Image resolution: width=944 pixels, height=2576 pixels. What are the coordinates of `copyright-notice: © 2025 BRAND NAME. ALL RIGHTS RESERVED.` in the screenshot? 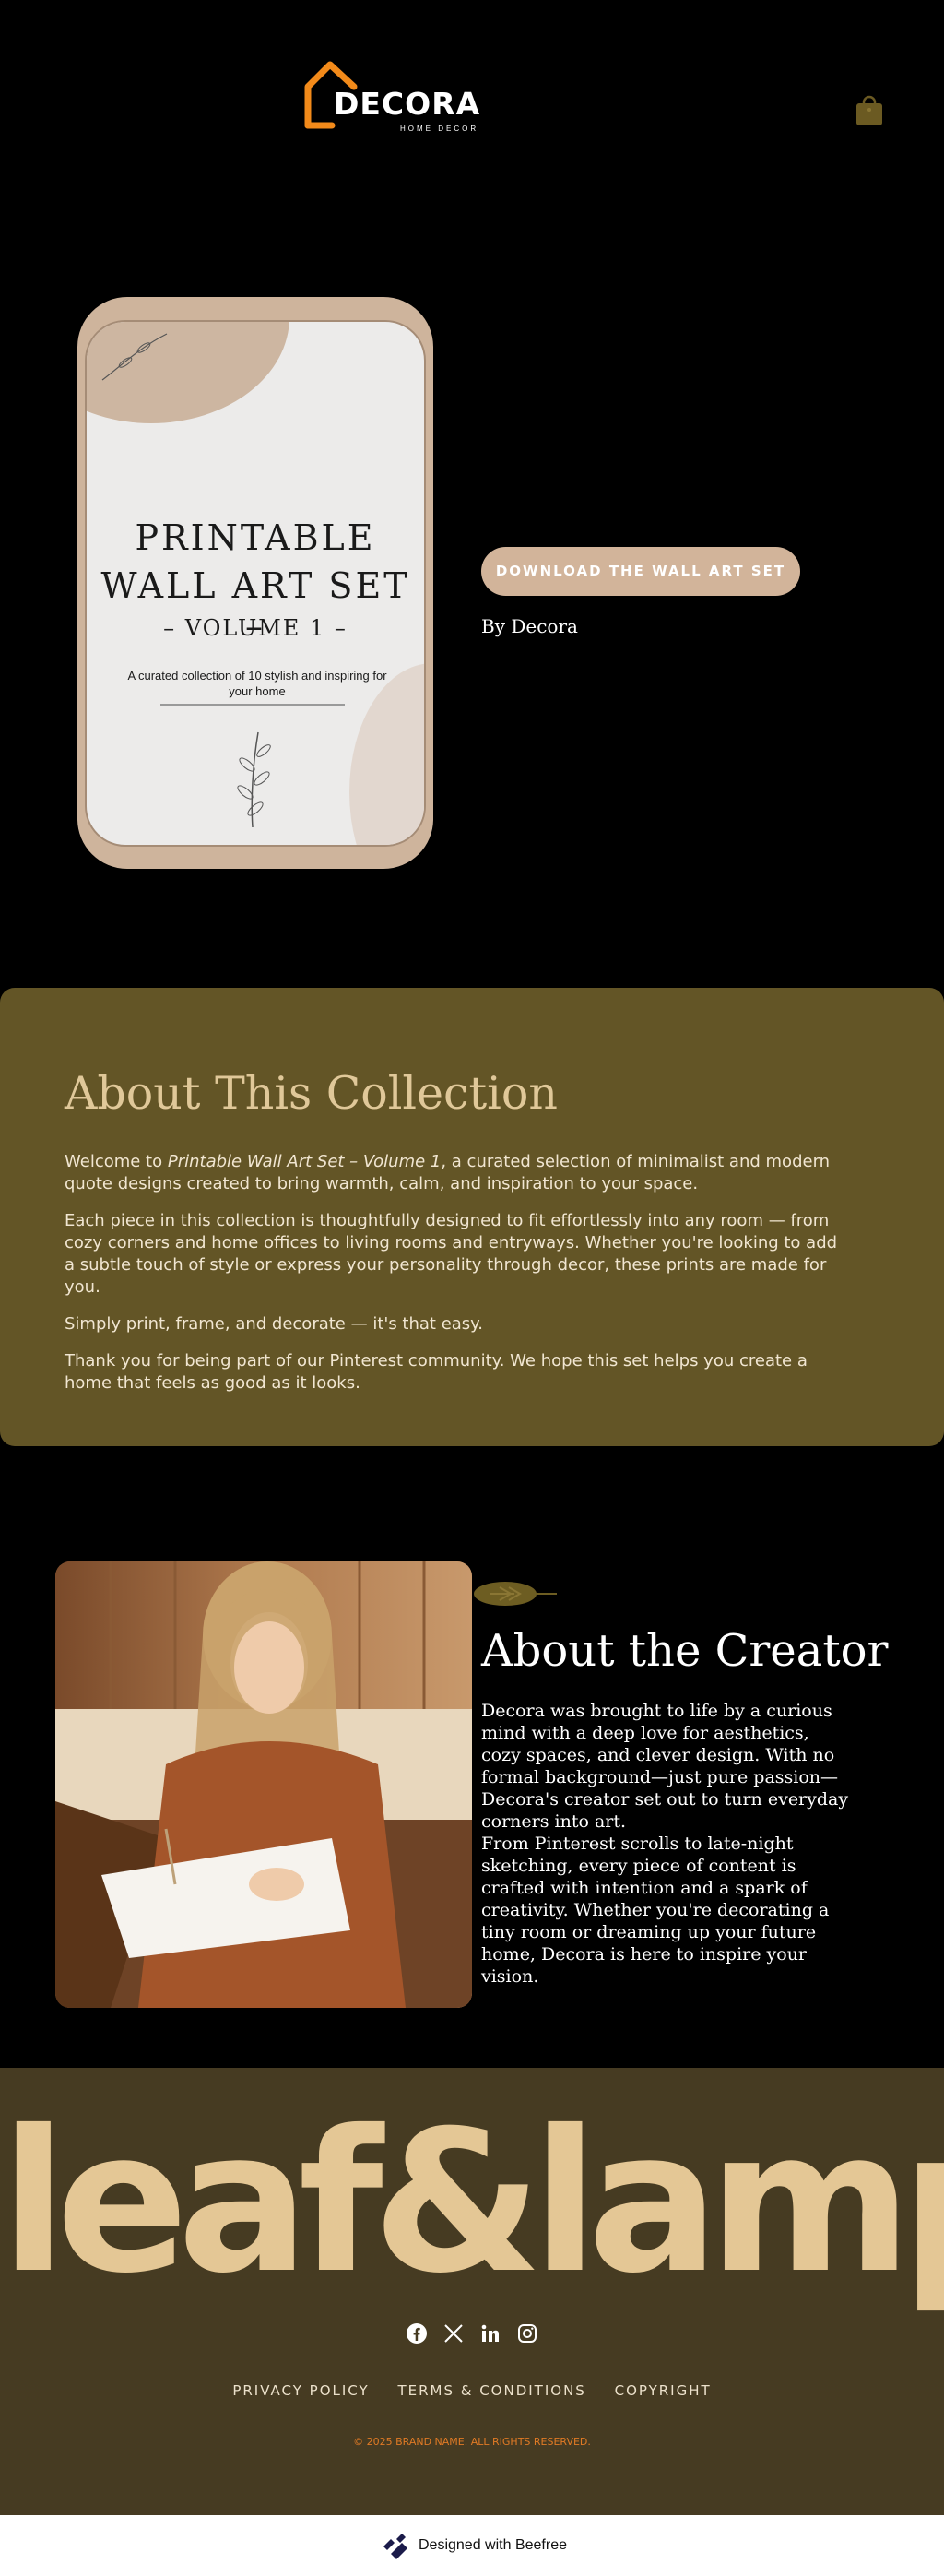 It's located at (472, 2442).